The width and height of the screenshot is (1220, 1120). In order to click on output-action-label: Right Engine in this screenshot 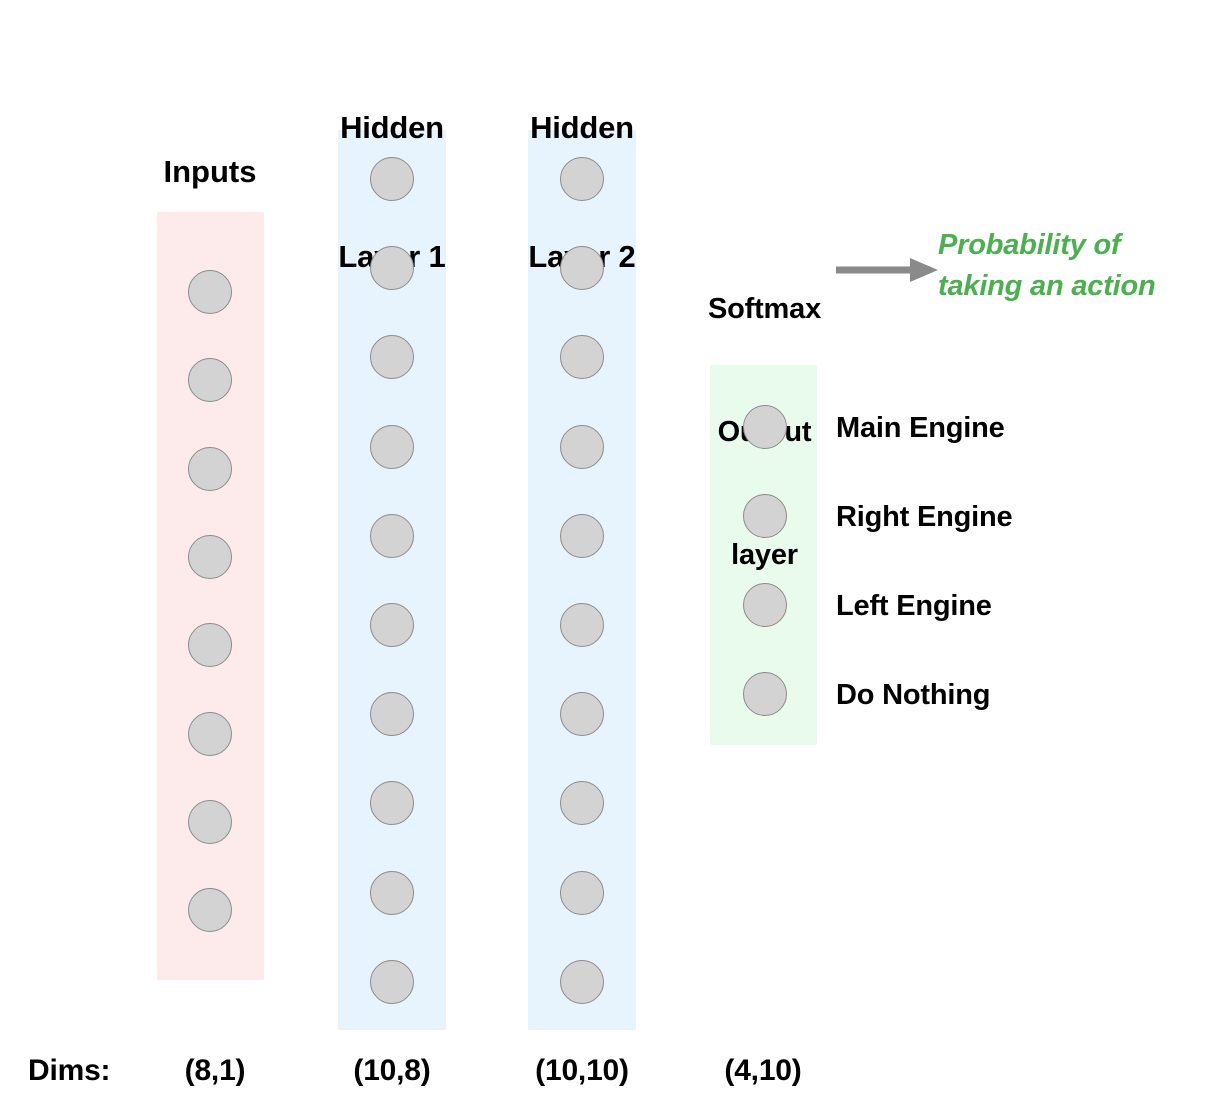, I will do `click(924, 517)`.